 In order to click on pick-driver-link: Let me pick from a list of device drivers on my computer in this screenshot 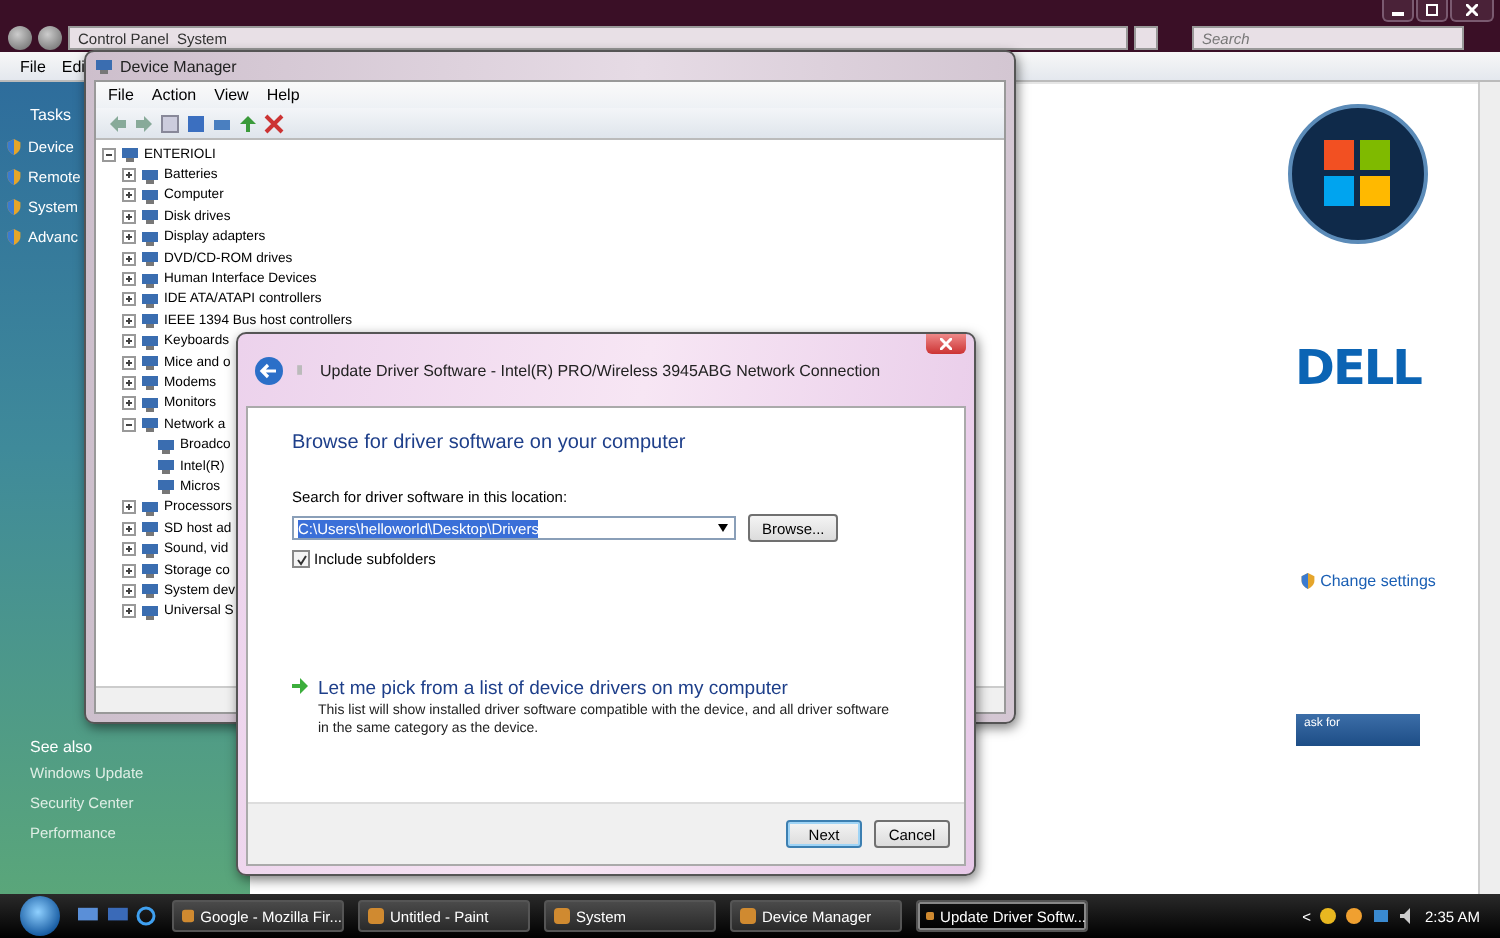, I will do `click(553, 689)`.